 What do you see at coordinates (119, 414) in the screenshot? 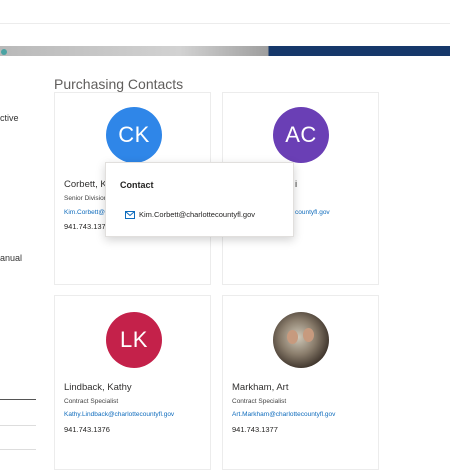
I see `contact-email: Kathy.Lindback@charlottecountyfl.gov` at bounding box center [119, 414].